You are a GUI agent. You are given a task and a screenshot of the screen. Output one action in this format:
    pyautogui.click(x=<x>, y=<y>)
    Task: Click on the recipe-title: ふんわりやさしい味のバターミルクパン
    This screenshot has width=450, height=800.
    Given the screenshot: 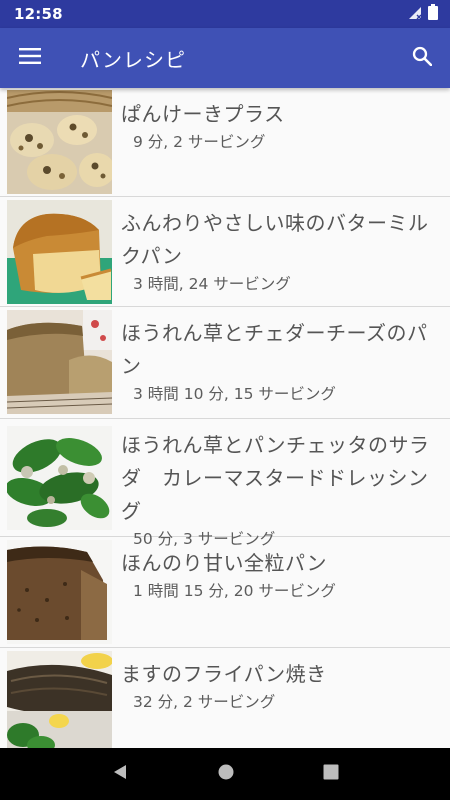 What is the action you would take?
    pyautogui.click(x=275, y=239)
    